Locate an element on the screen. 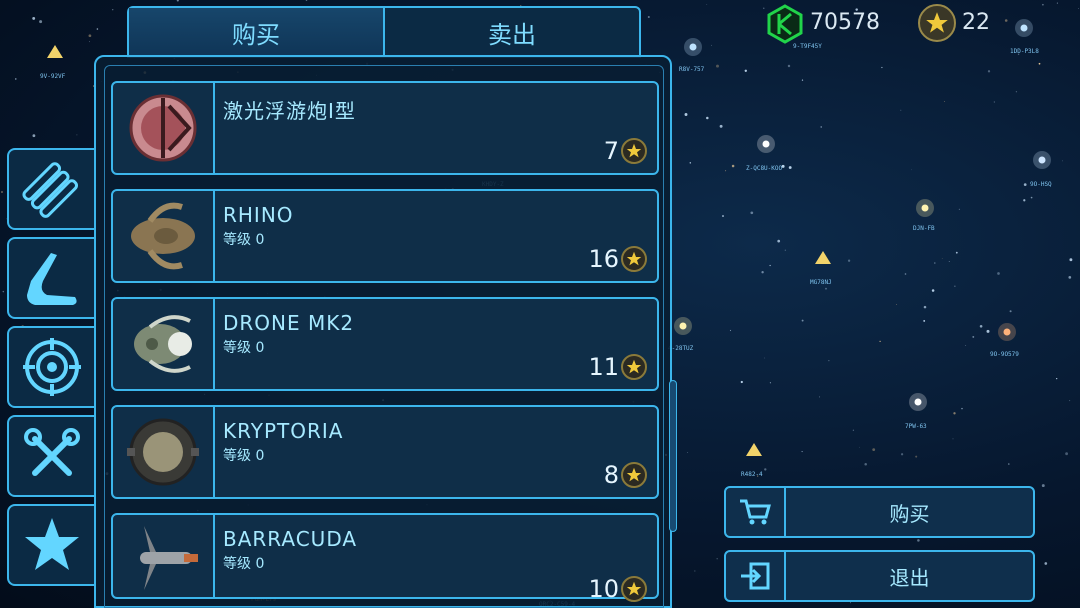 The width and height of the screenshot is (1080, 608). exit-icon is located at coordinates (756, 576).